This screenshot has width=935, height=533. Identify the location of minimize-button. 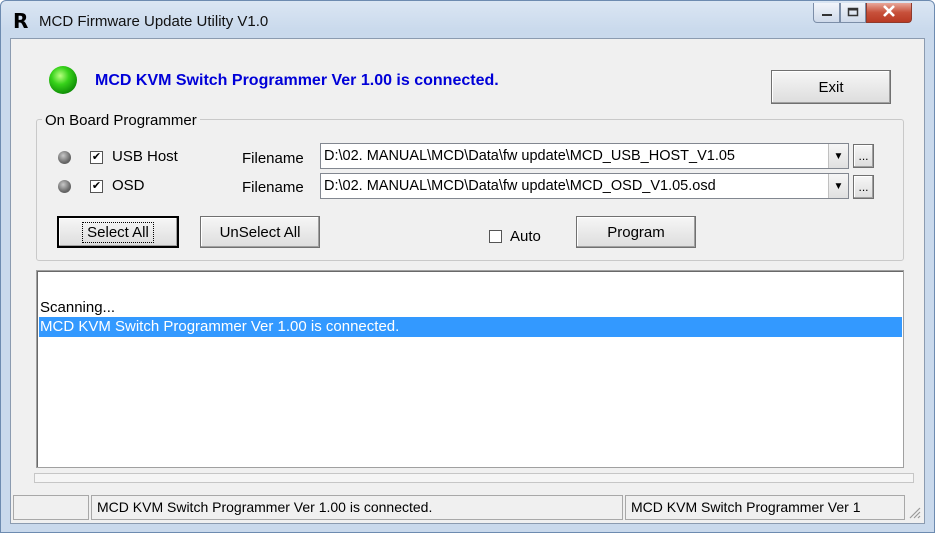
(826, 13).